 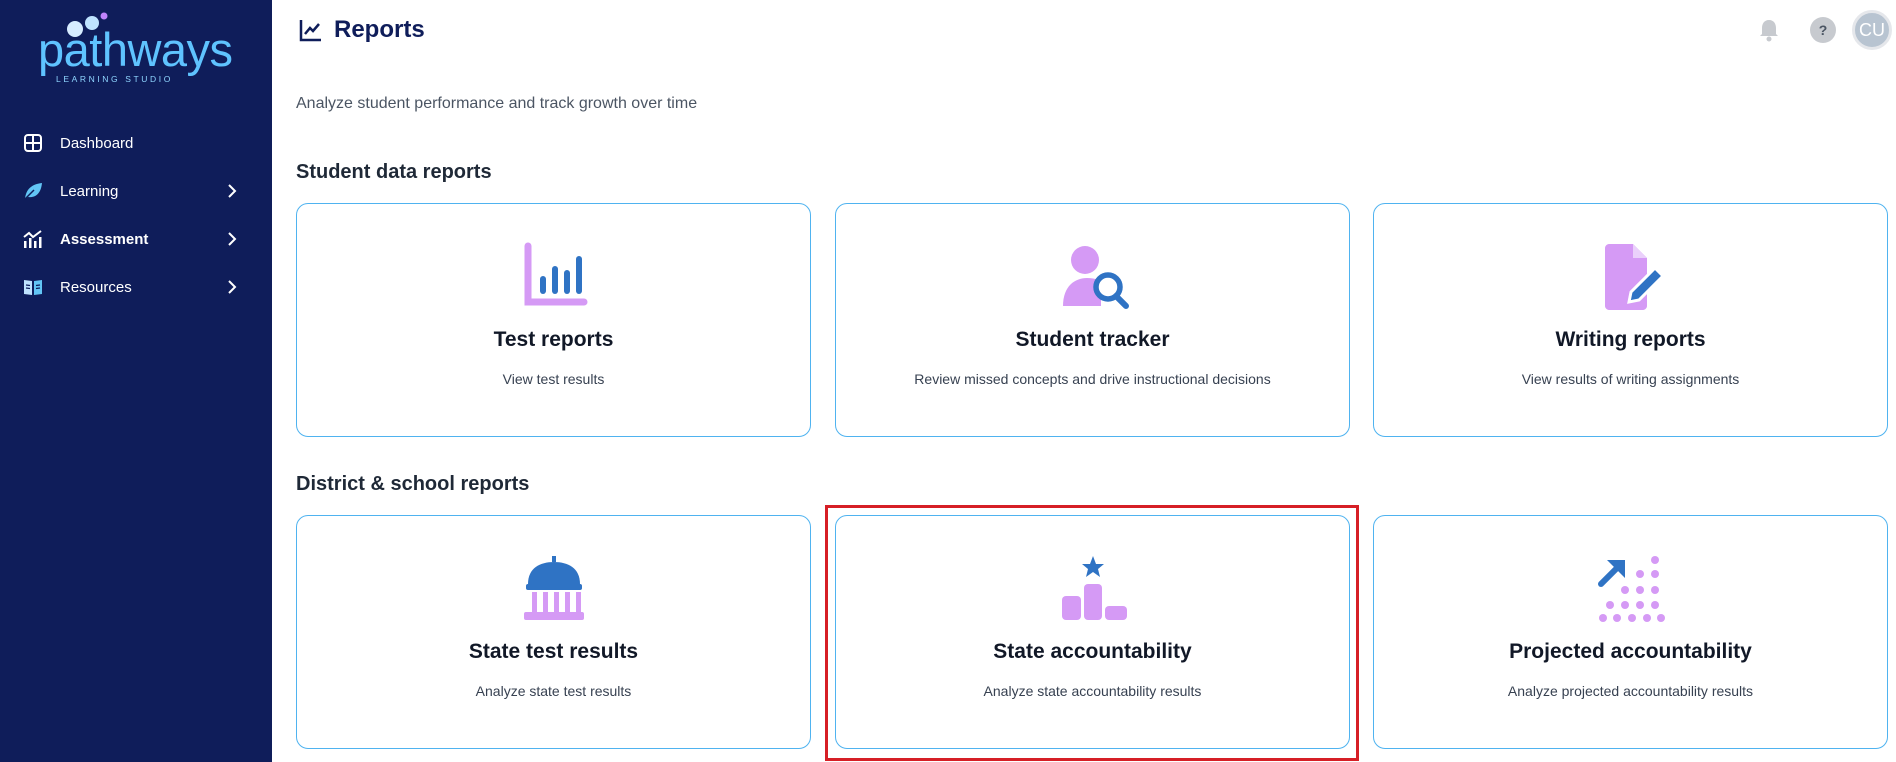 I want to click on sidebar-item-label: Learning, so click(x=89, y=191).